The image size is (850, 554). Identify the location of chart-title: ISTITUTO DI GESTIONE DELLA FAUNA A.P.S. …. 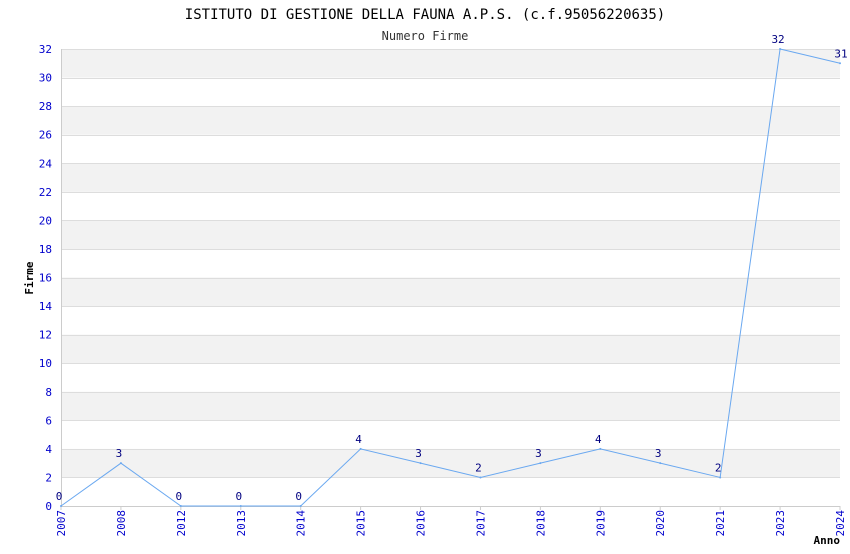
(425, 15).